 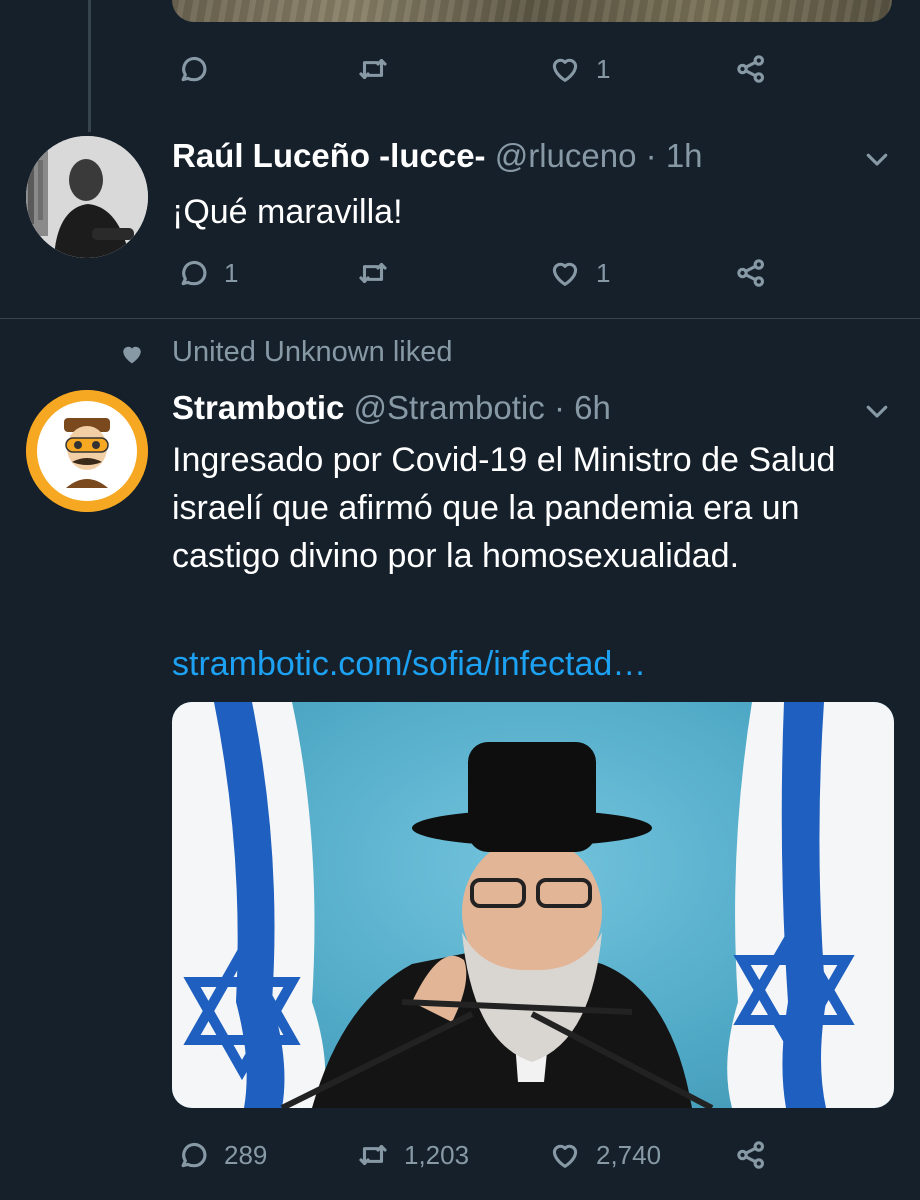 I want to click on tweet-actions-bar: 289 1,203 2,740, so click(x=532, y=1155).